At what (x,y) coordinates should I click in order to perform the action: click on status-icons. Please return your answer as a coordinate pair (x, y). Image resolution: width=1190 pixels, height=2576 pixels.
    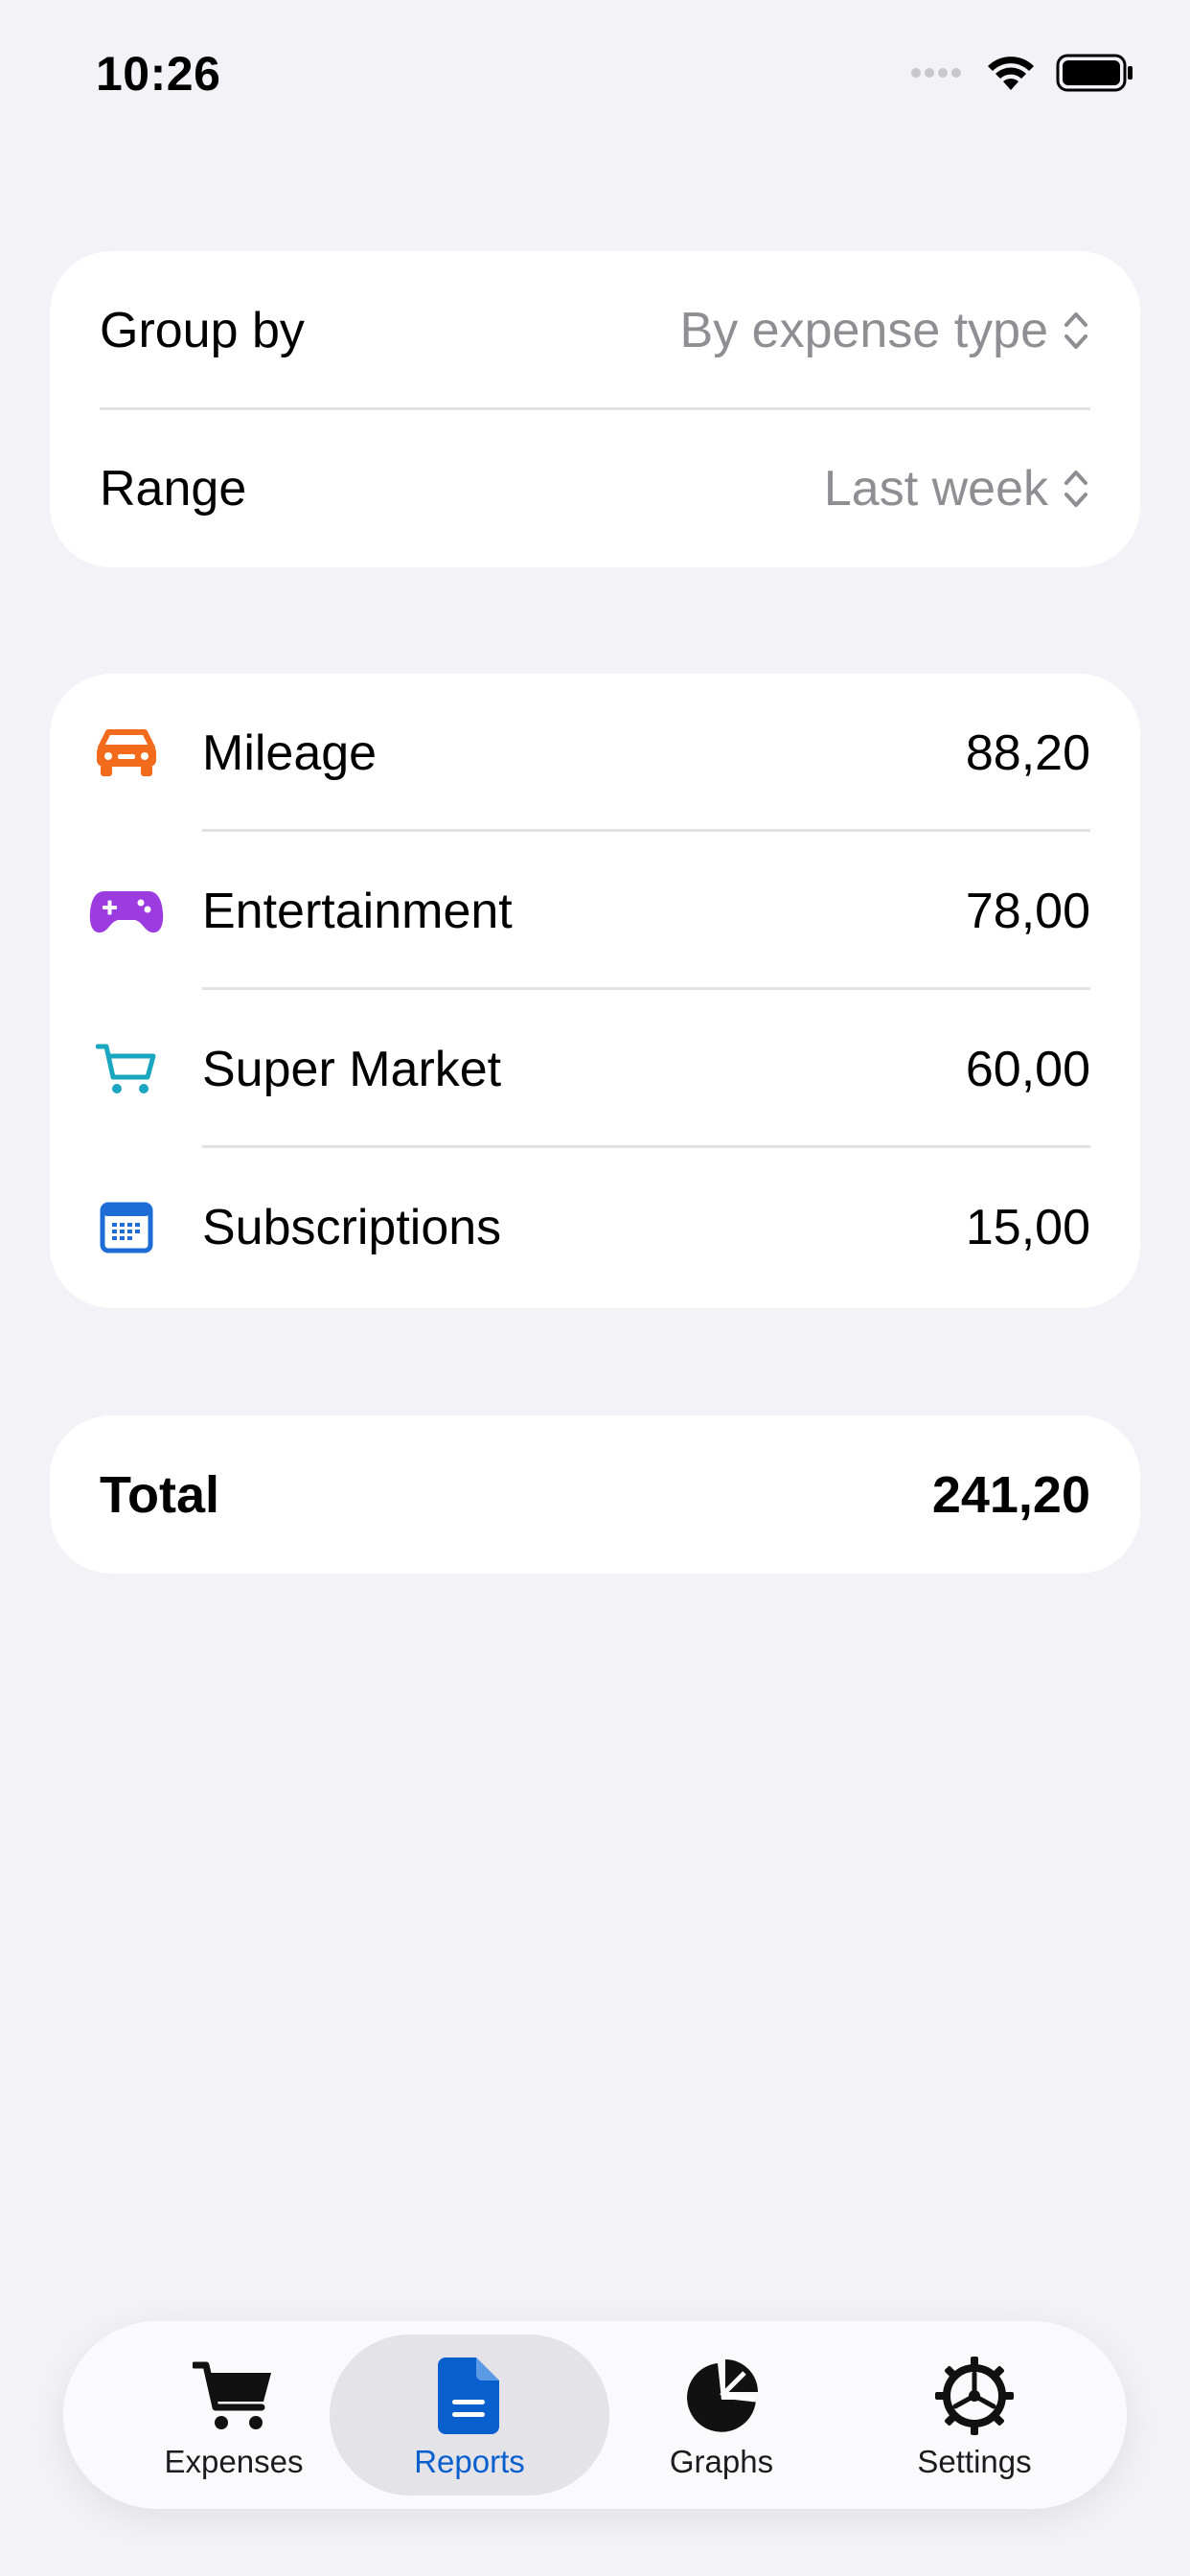
    Looking at the image, I should click on (1022, 73).